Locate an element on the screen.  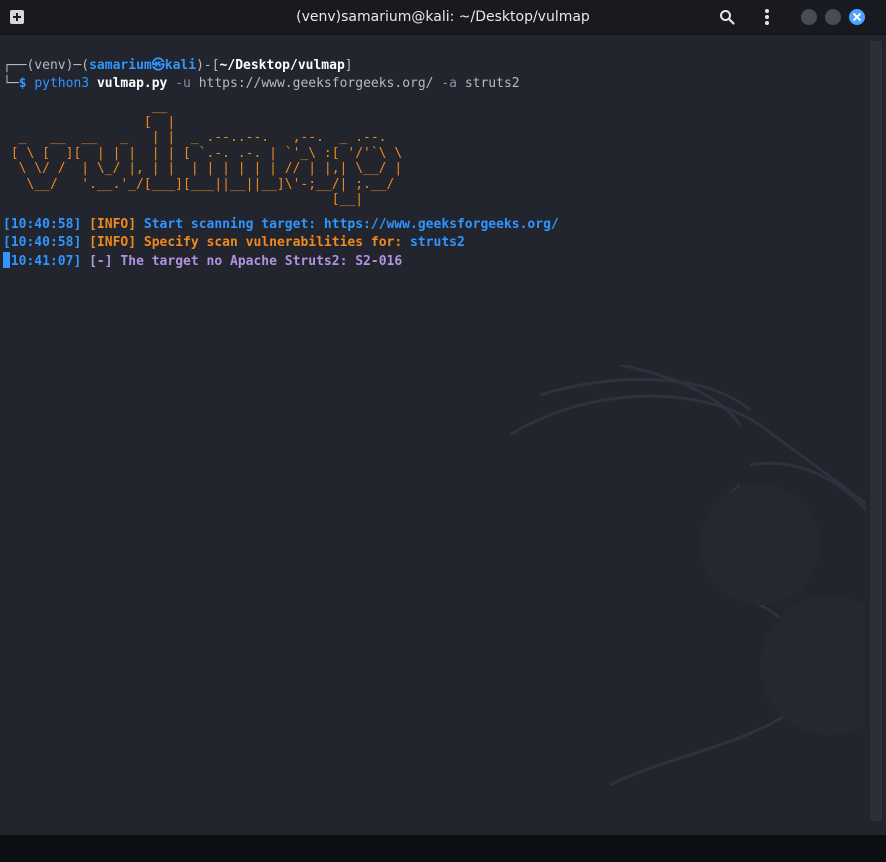
scrollbar is located at coordinates (876, 435).